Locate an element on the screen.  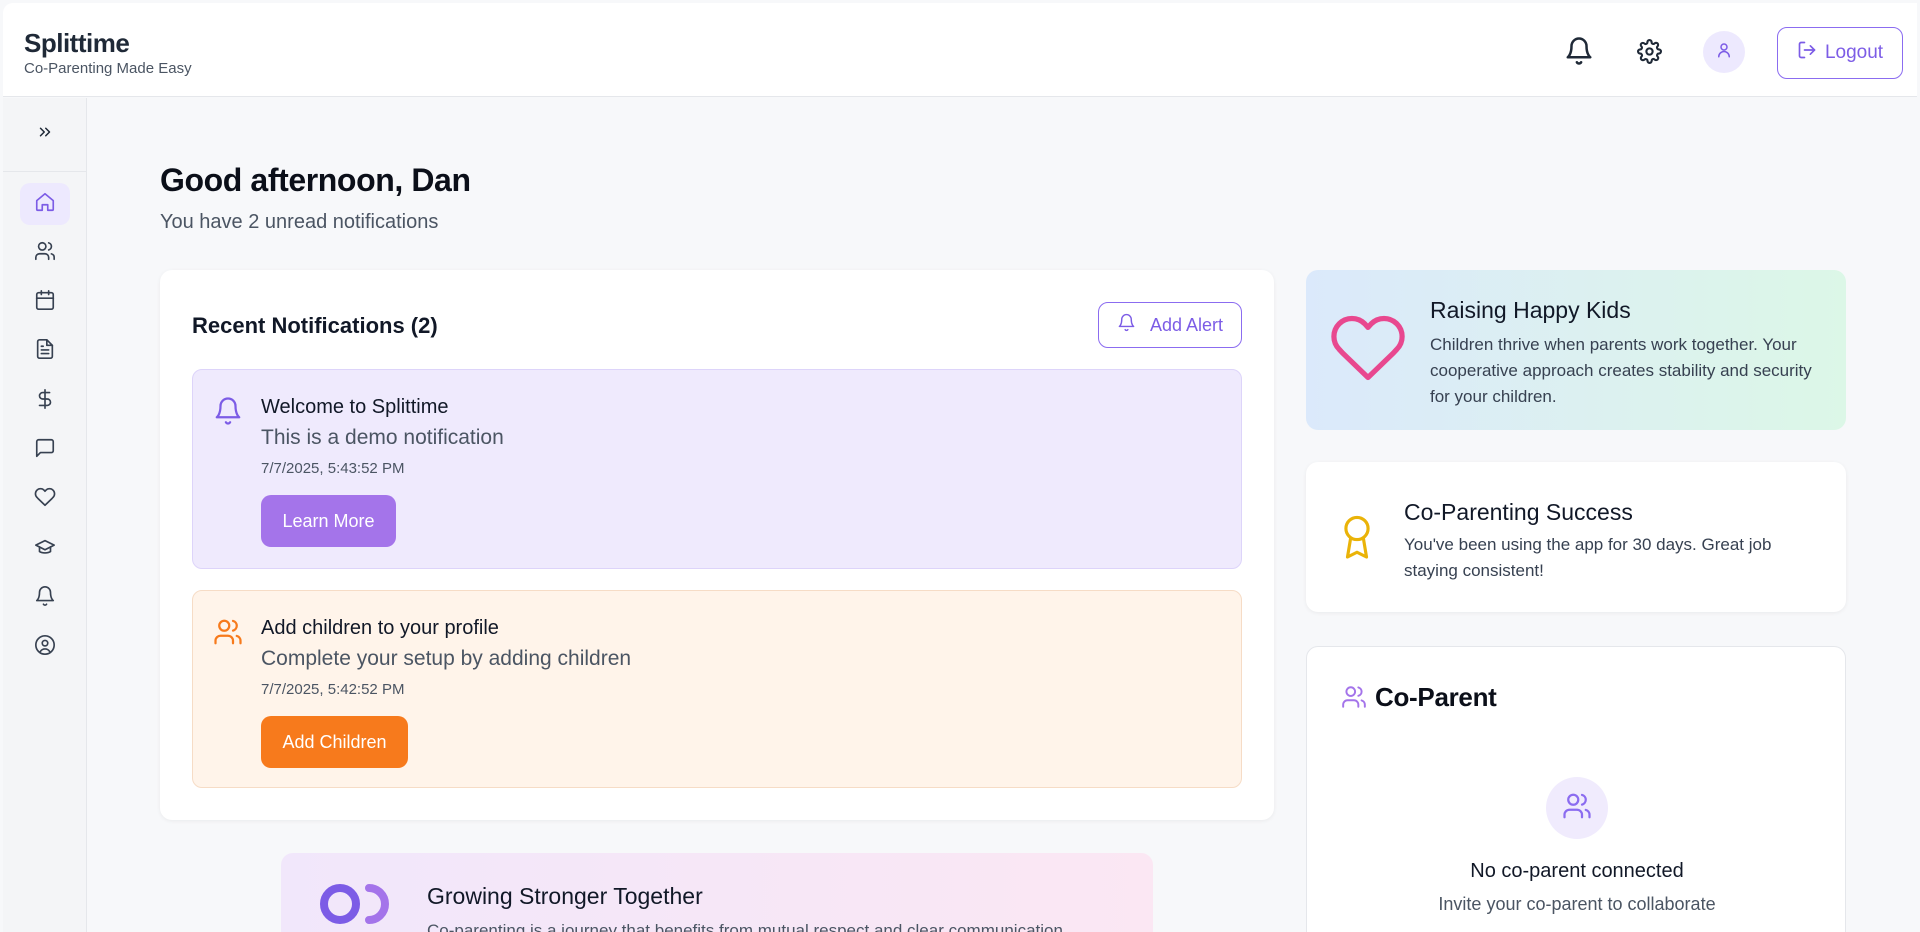
notification-title: Add children to your profile is located at coordinates (380, 628).